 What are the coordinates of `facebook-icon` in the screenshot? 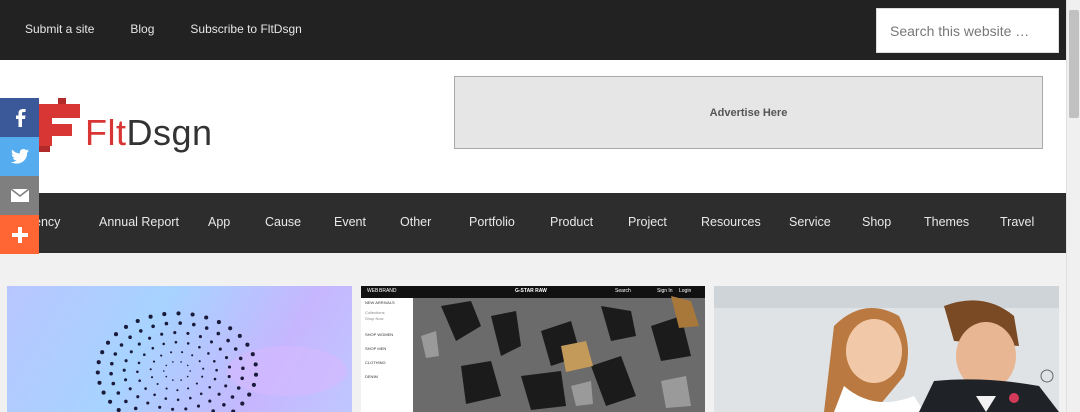 It's located at (20, 117).